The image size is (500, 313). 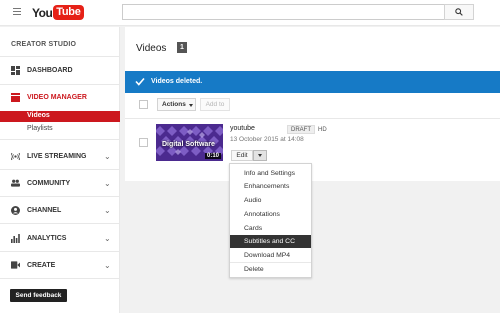 What do you see at coordinates (270, 255) in the screenshot?
I see `menu-item-download-mp4: Download MP4` at bounding box center [270, 255].